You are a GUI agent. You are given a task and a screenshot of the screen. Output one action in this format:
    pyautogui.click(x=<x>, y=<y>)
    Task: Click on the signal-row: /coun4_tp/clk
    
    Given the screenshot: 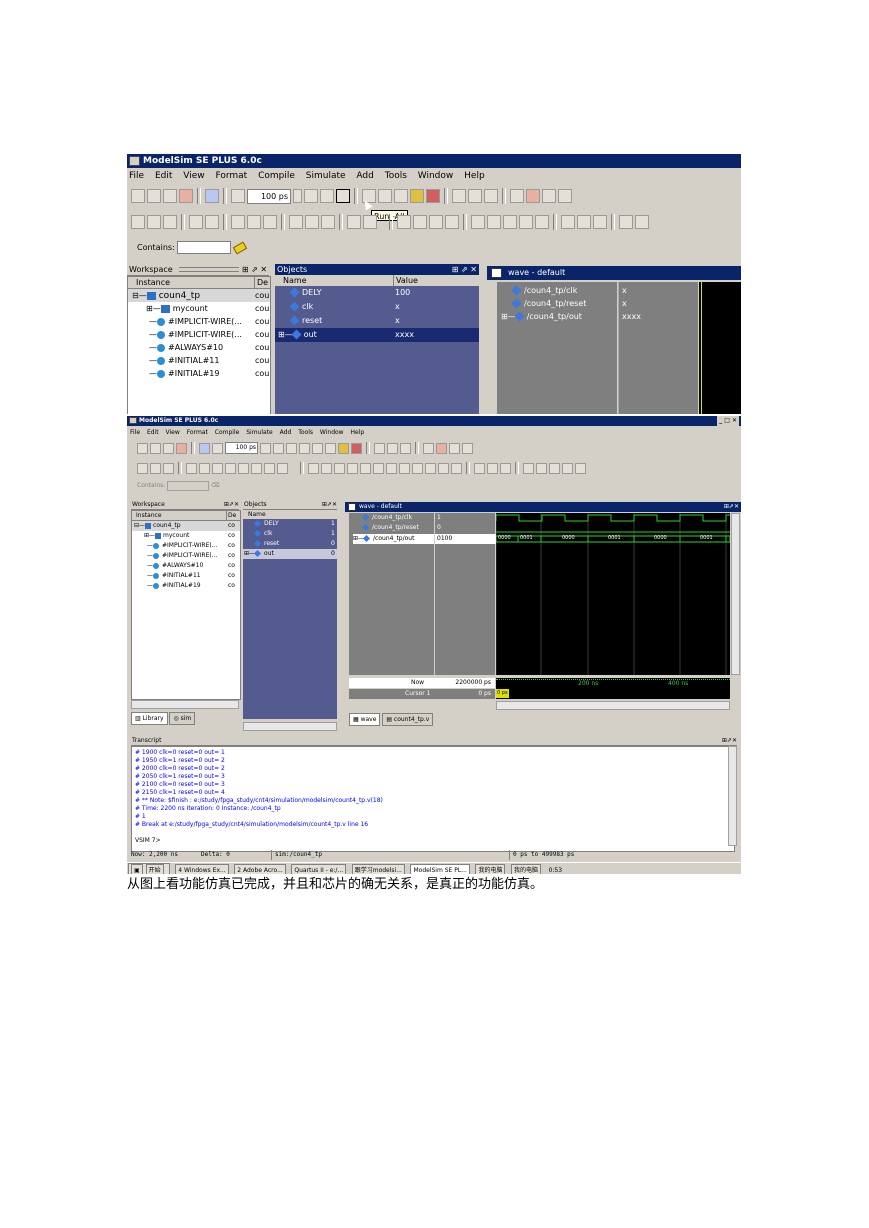 What is the action you would take?
    pyautogui.click(x=386, y=518)
    